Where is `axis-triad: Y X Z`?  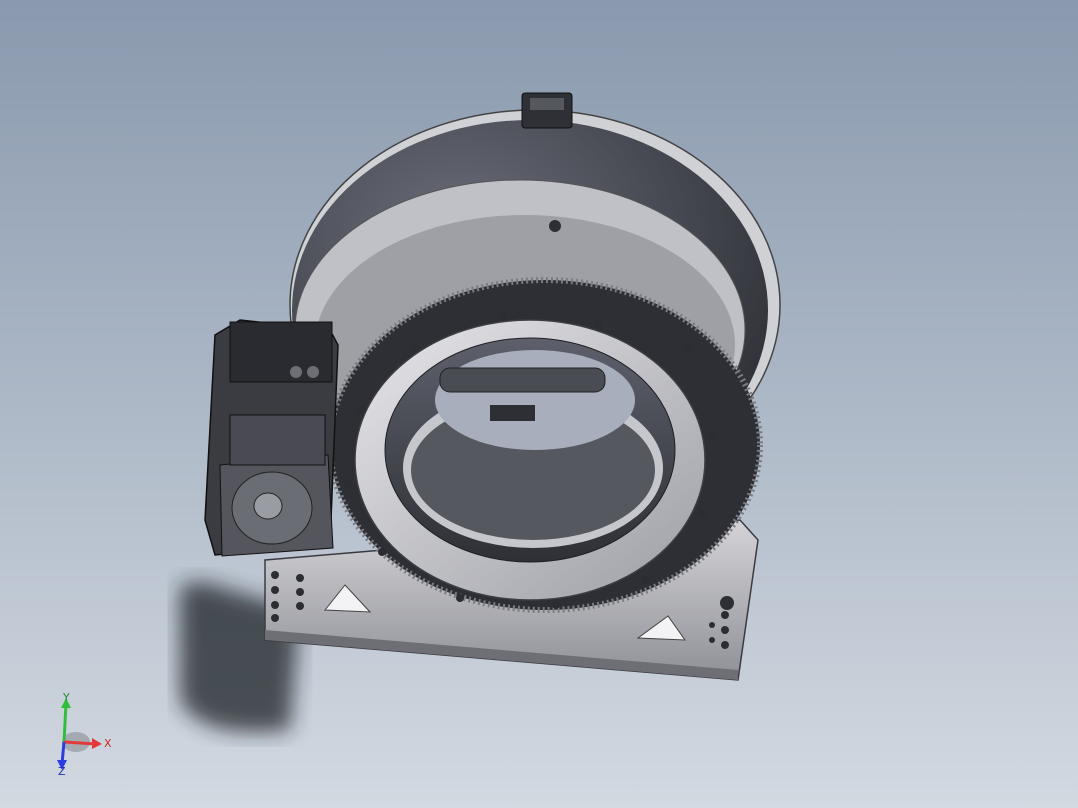
axis-triad: Y X Z is located at coordinates (85, 737).